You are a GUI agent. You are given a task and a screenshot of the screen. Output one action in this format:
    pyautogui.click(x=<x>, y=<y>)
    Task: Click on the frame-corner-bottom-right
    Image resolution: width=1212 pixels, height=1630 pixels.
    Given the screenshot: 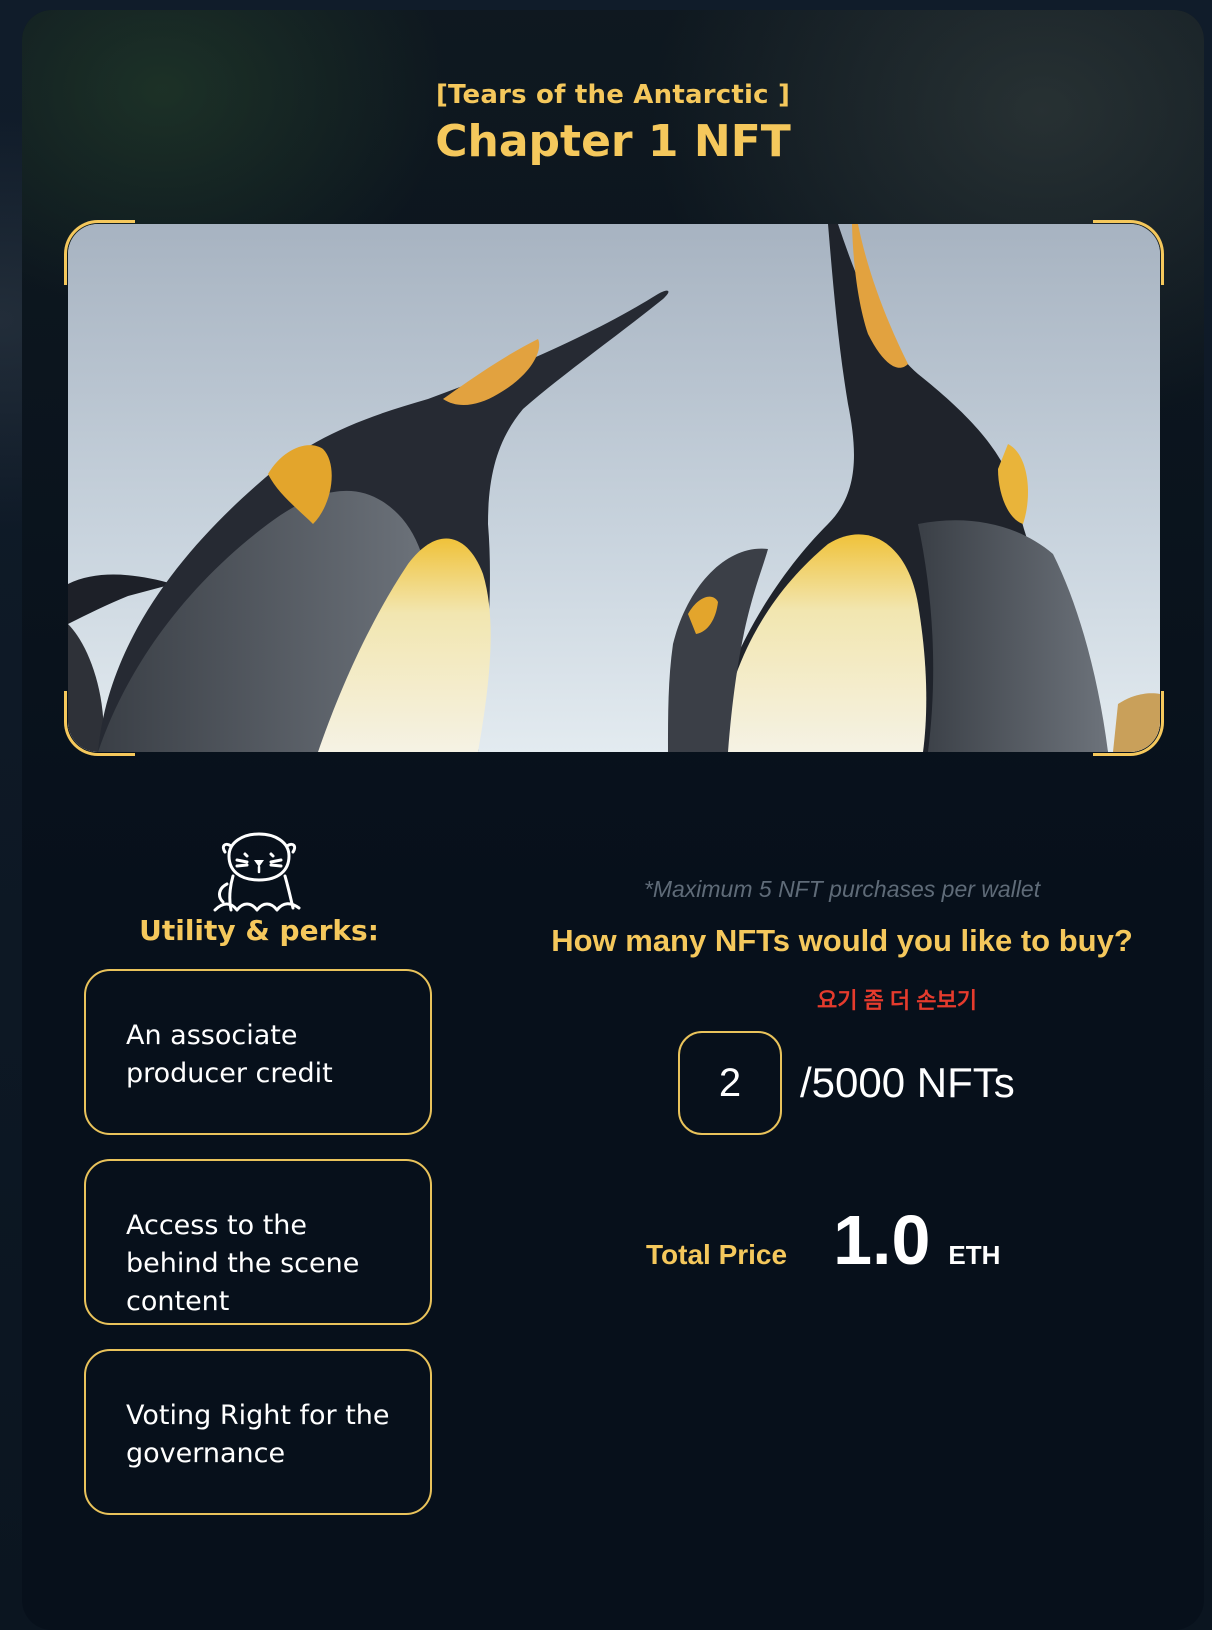 What is the action you would take?
    pyautogui.click(x=1128, y=723)
    